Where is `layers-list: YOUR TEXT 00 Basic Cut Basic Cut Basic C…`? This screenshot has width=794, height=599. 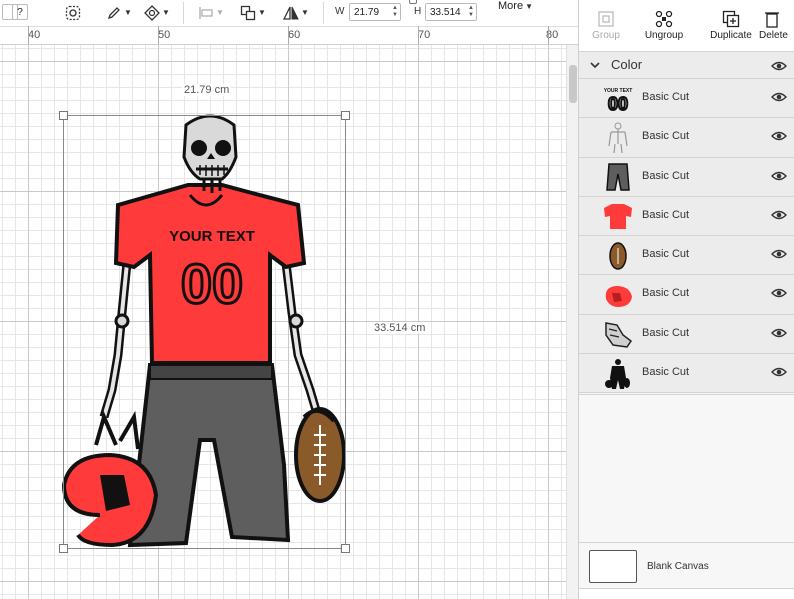 layers-list: YOUR TEXT 00 Basic Cut Basic Cut Basic C… is located at coordinates (686, 236).